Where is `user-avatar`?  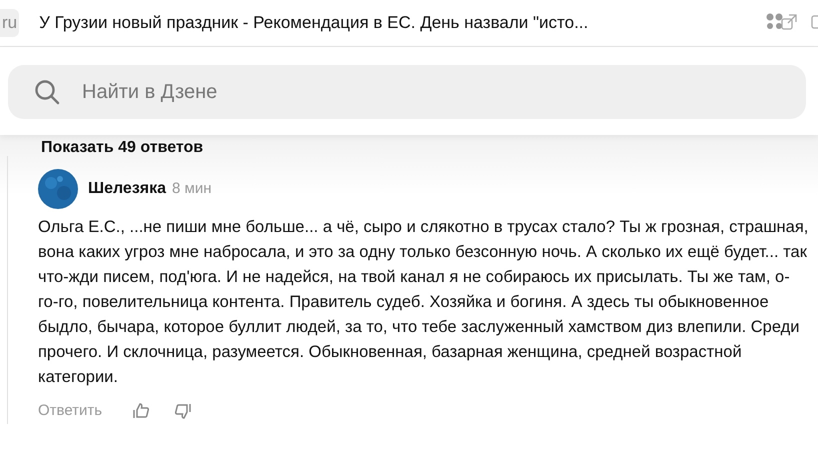 user-avatar is located at coordinates (58, 189).